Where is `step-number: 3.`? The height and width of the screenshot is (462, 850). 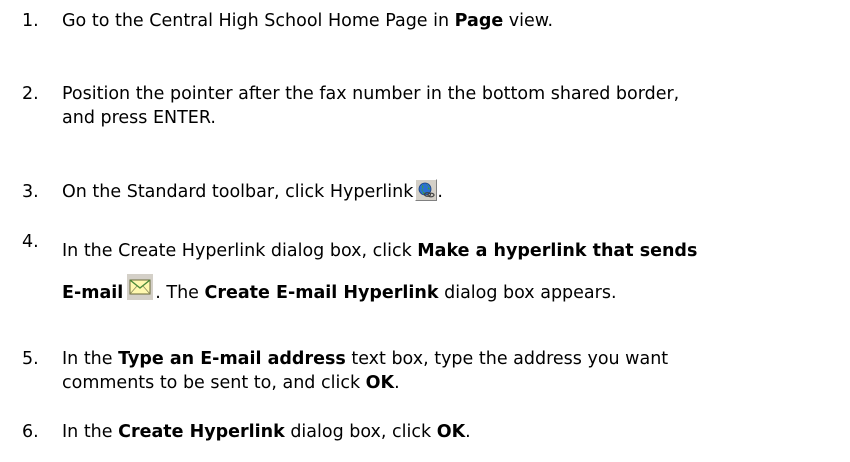
step-number: 3. is located at coordinates (30, 192).